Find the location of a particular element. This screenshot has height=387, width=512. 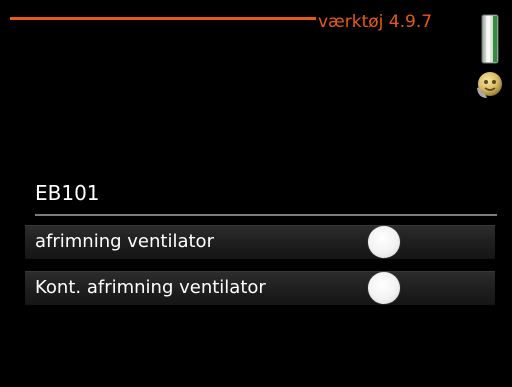

option-label: afrimning ventilator is located at coordinates (124, 241).